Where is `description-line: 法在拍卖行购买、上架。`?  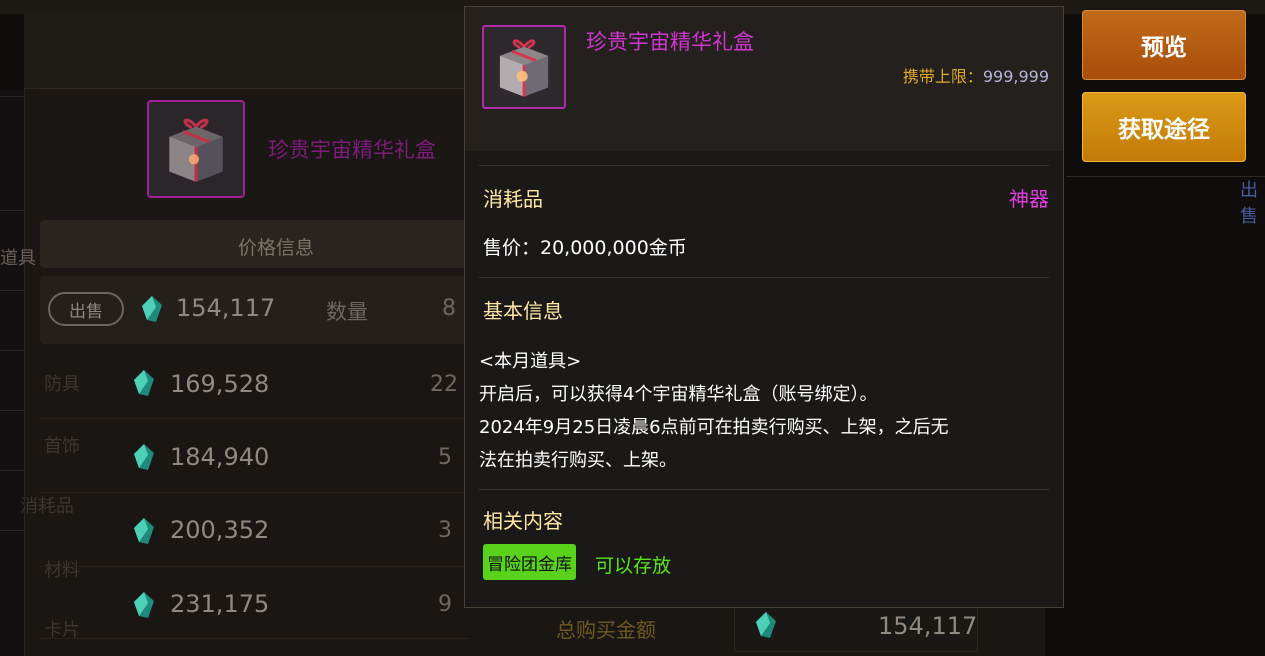
description-line: 法在拍卖行购买、上架。 is located at coordinates (578, 460).